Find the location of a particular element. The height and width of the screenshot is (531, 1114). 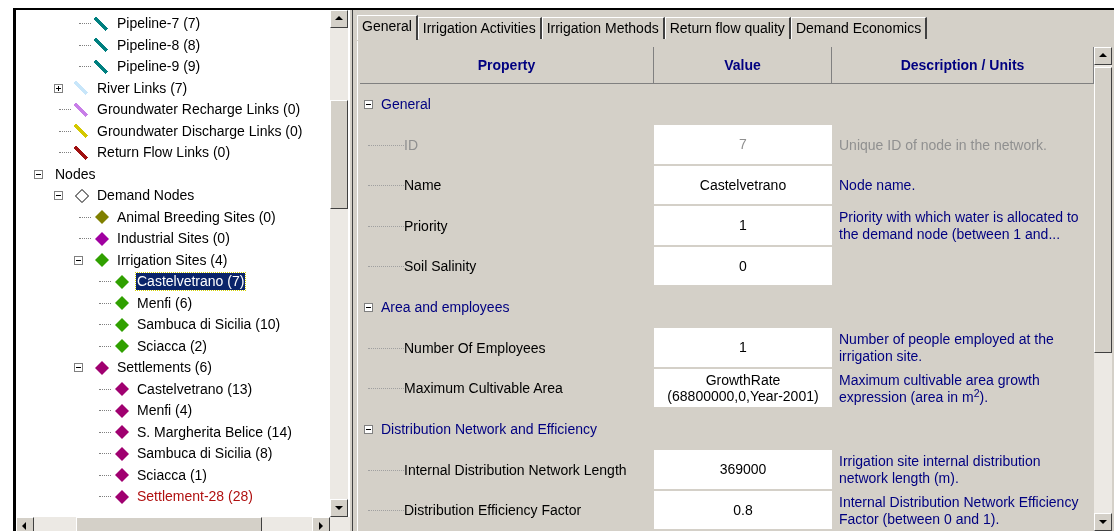

value-field: 0 is located at coordinates (743, 265).